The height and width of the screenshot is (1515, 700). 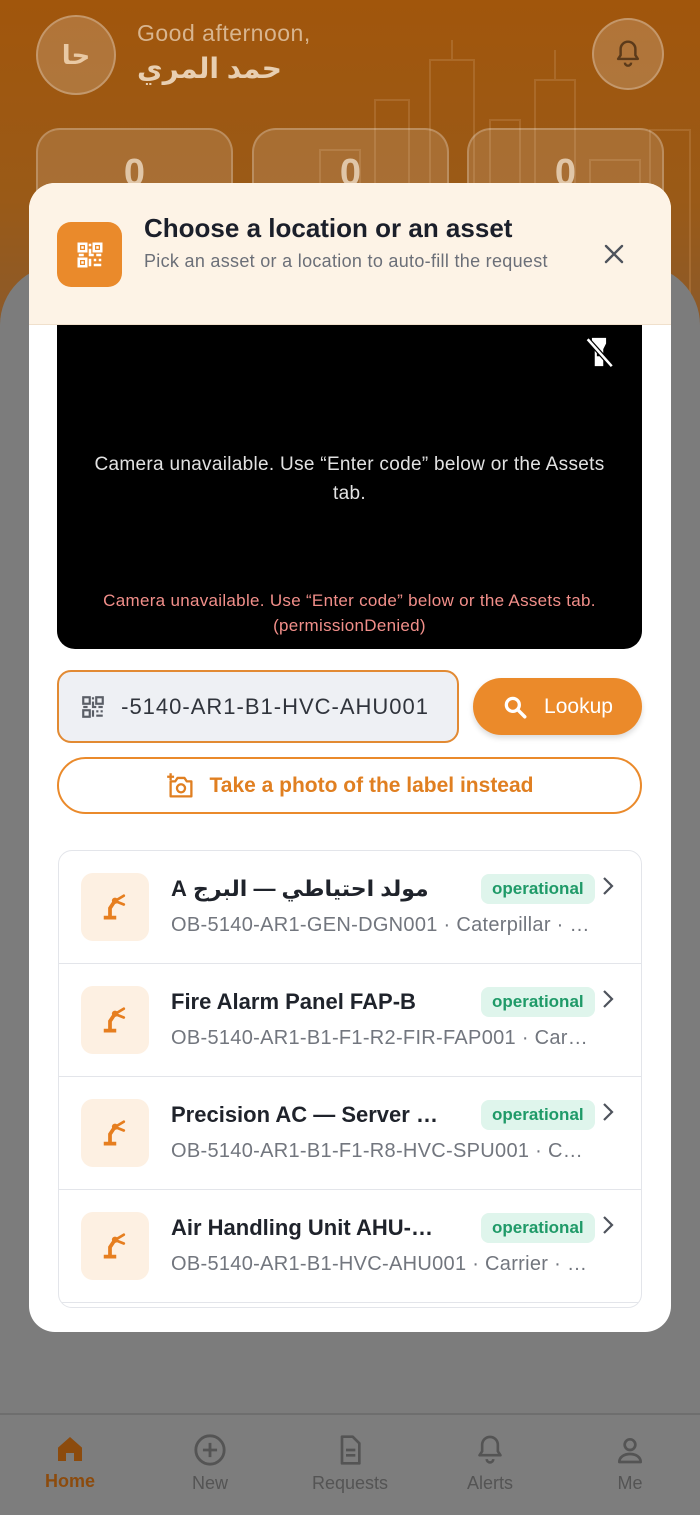 I want to click on take-photo-button: Take a photo of the label instead, so click(x=349, y=785).